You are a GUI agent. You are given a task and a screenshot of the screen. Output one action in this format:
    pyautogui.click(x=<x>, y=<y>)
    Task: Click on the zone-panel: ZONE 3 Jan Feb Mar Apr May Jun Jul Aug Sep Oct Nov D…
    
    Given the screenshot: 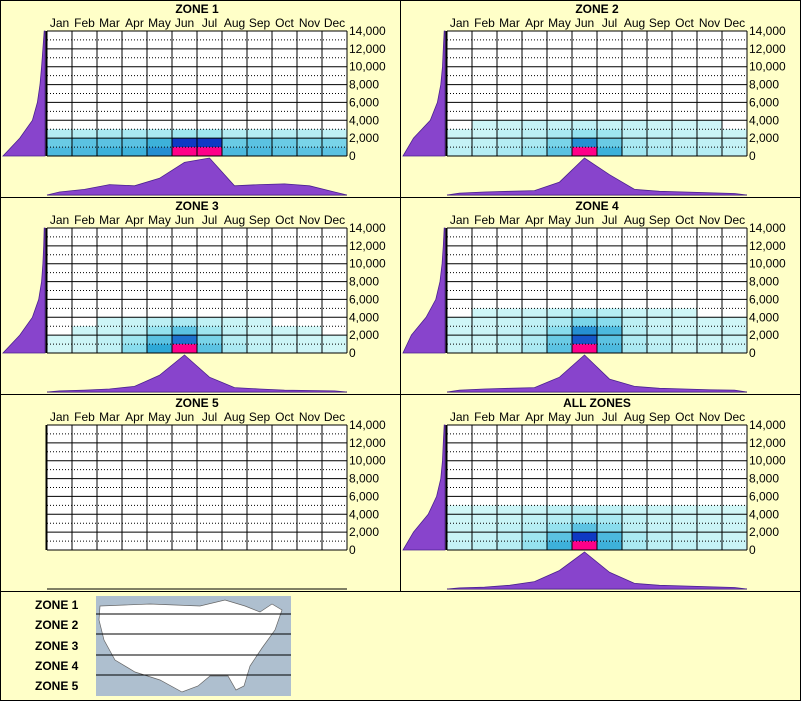 What is the action you would take?
    pyautogui.click(x=194, y=296)
    